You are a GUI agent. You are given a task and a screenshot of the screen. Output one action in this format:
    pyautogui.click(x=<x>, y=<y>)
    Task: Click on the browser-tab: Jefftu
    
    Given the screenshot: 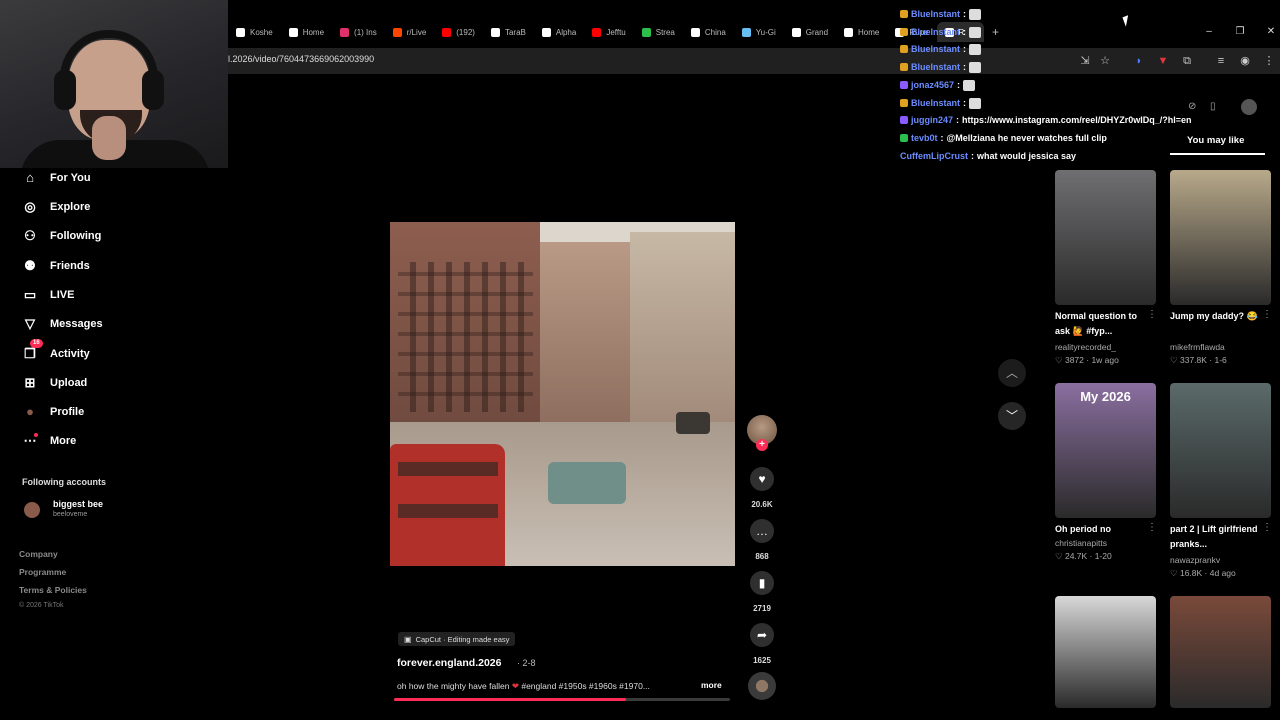 What is the action you would take?
    pyautogui.click(x=608, y=32)
    